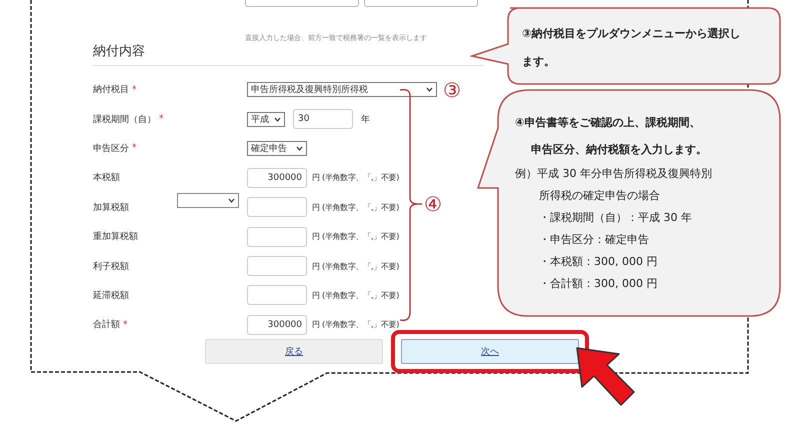 This screenshot has height=428, width=800. I want to click on dropdown: 確定申告, so click(277, 148).